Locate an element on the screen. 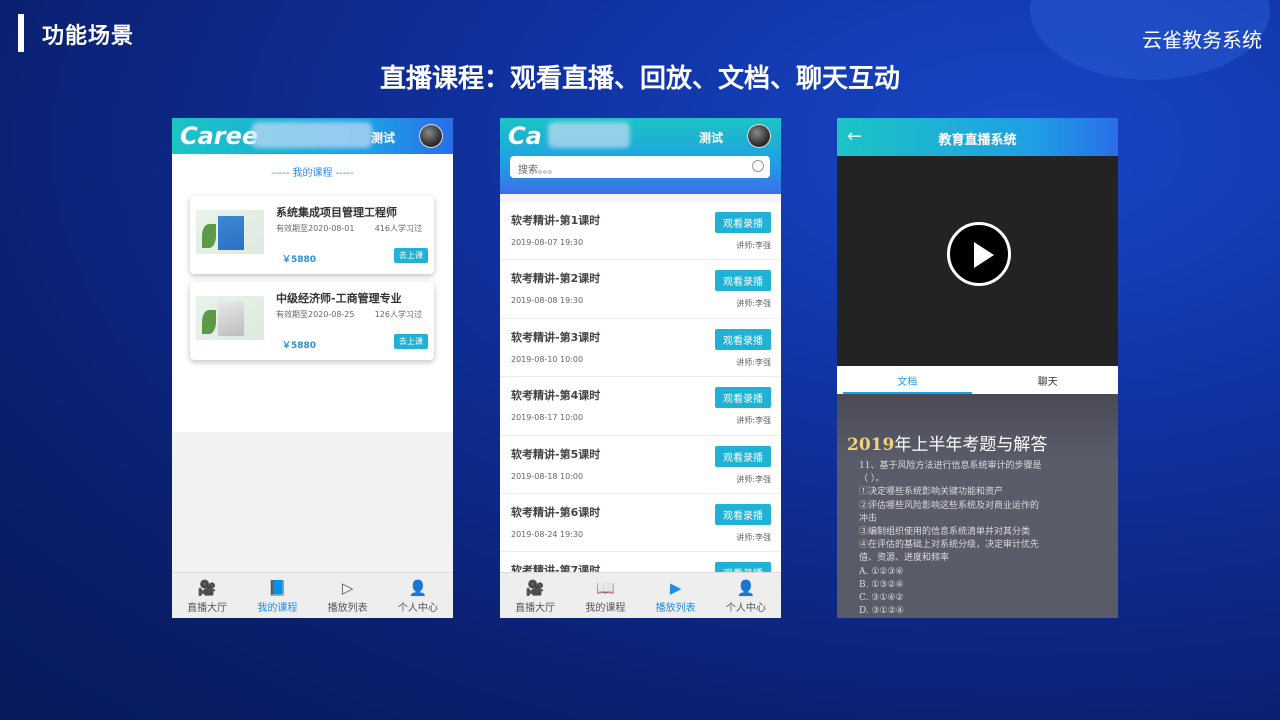 The height and width of the screenshot is (720, 1280). book-icon: 📖 is located at coordinates (605, 588).